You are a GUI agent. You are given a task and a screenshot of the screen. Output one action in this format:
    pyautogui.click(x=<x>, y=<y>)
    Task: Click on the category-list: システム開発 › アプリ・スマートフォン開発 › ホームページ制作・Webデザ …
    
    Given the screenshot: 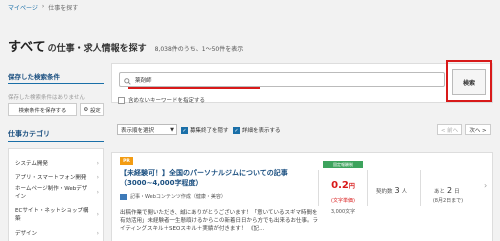 What is the action you would take?
    pyautogui.click(x=56, y=194)
    